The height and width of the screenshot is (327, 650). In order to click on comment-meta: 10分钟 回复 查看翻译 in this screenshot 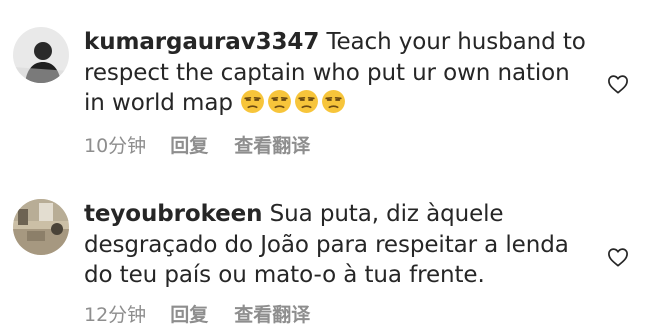, I will do `click(197, 144)`.